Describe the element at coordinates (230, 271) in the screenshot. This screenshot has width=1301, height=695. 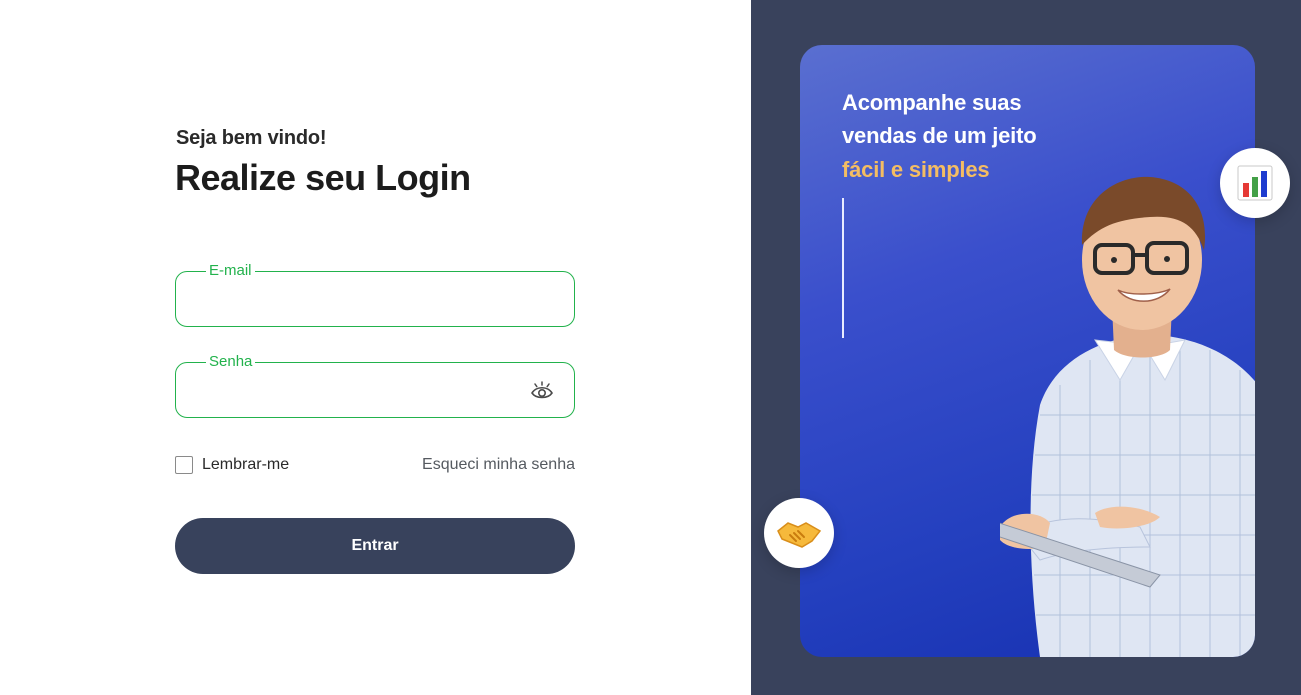
I see `email-label: E-mail` at that location.